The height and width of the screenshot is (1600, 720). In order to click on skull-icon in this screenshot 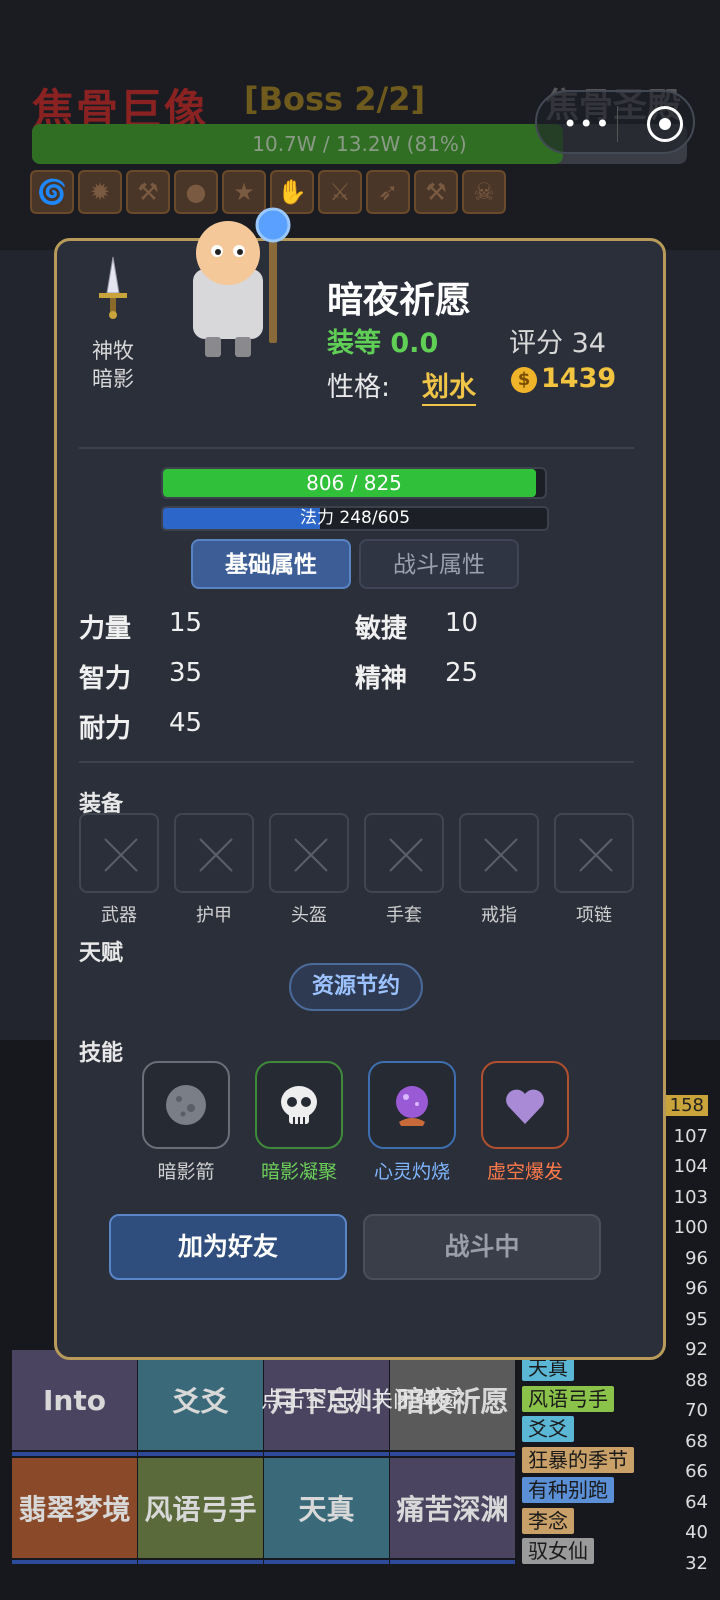, I will do `click(299, 1105)`.